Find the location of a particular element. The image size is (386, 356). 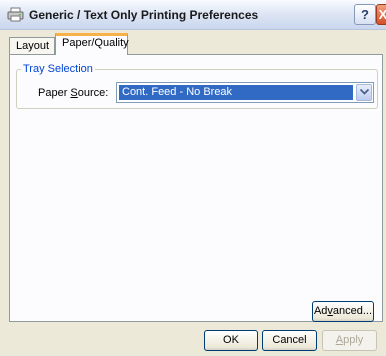

help-button: ? is located at coordinates (365, 14).